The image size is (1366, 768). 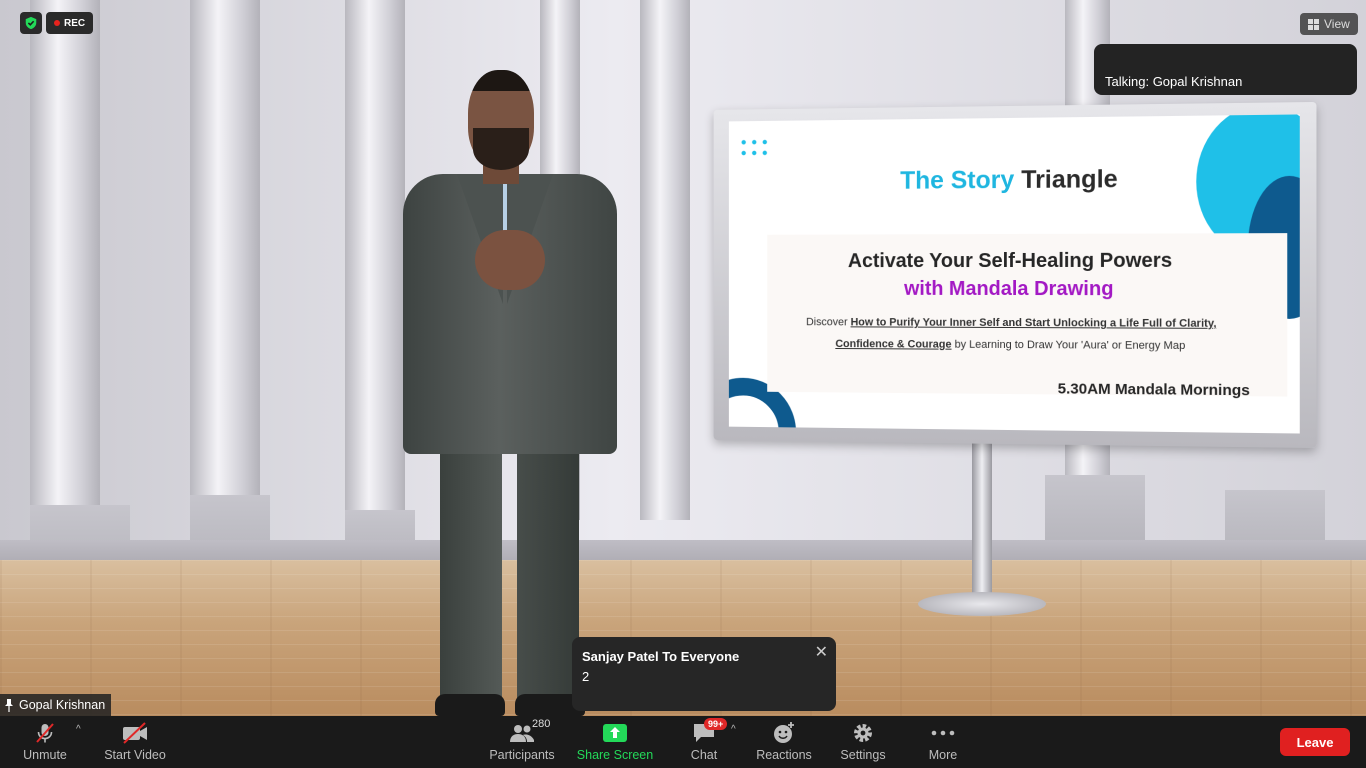 What do you see at coordinates (863, 733) in the screenshot?
I see `settings-icon` at bounding box center [863, 733].